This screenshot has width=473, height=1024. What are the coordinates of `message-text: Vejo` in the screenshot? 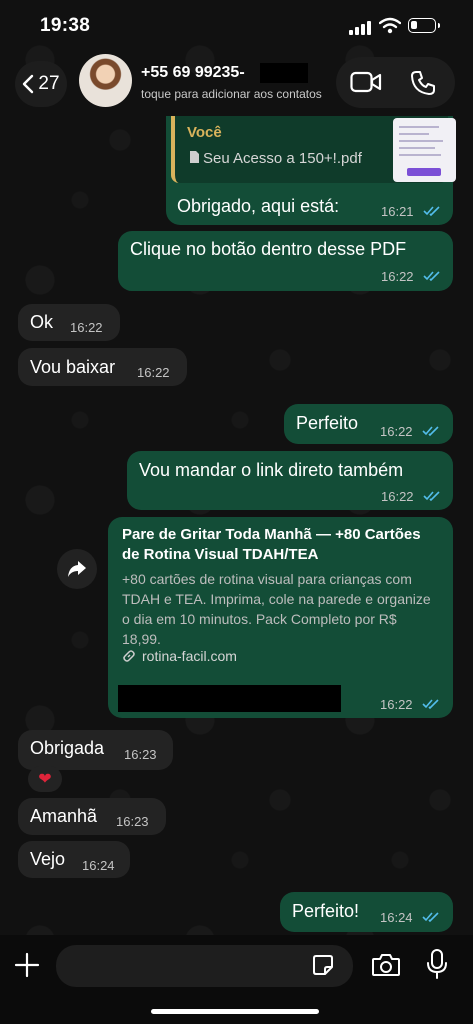 It's located at (48, 859).